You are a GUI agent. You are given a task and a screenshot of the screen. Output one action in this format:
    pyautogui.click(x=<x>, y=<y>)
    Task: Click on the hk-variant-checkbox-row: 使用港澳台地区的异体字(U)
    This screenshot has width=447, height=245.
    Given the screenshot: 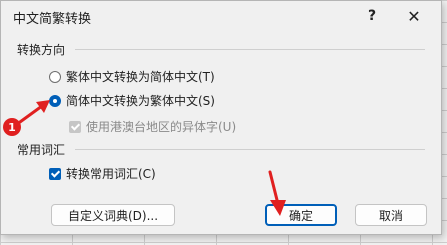 What is the action you would take?
    pyautogui.click(x=152, y=126)
    